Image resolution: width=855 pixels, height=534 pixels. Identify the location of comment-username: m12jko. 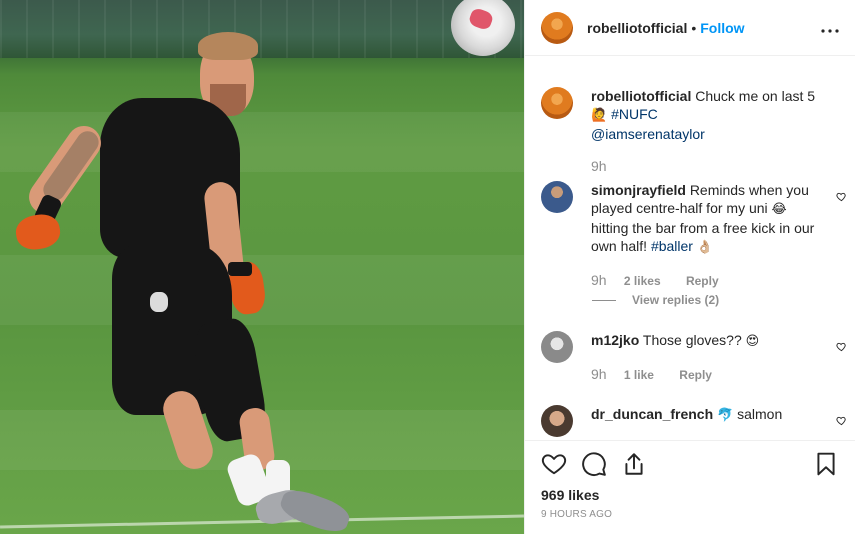
(615, 340).